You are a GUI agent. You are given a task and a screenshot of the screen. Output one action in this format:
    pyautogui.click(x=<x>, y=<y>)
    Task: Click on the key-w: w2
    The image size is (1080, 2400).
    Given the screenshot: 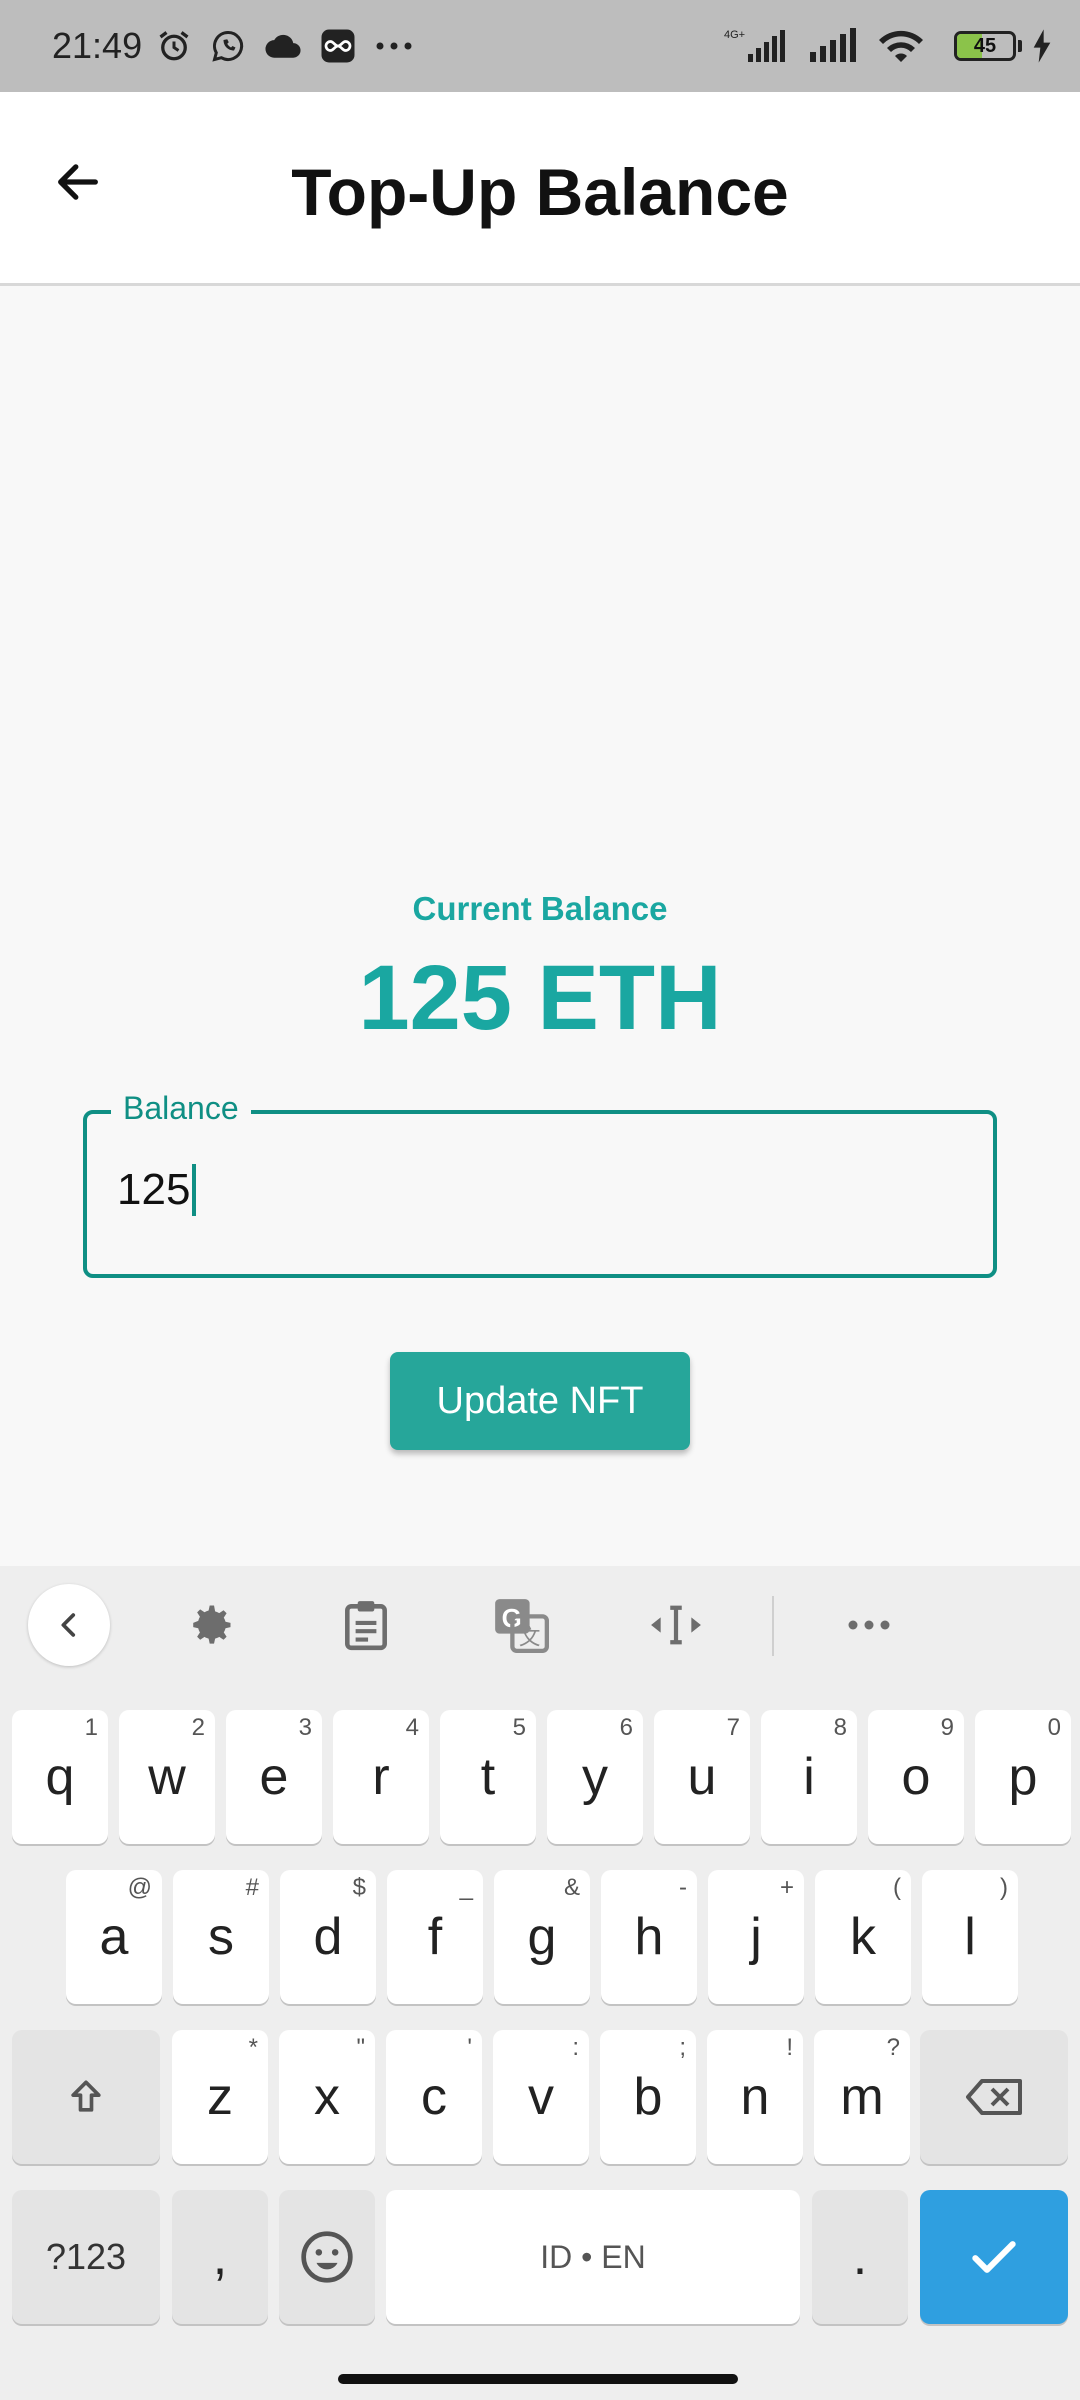 What is the action you would take?
    pyautogui.click(x=167, y=1777)
    